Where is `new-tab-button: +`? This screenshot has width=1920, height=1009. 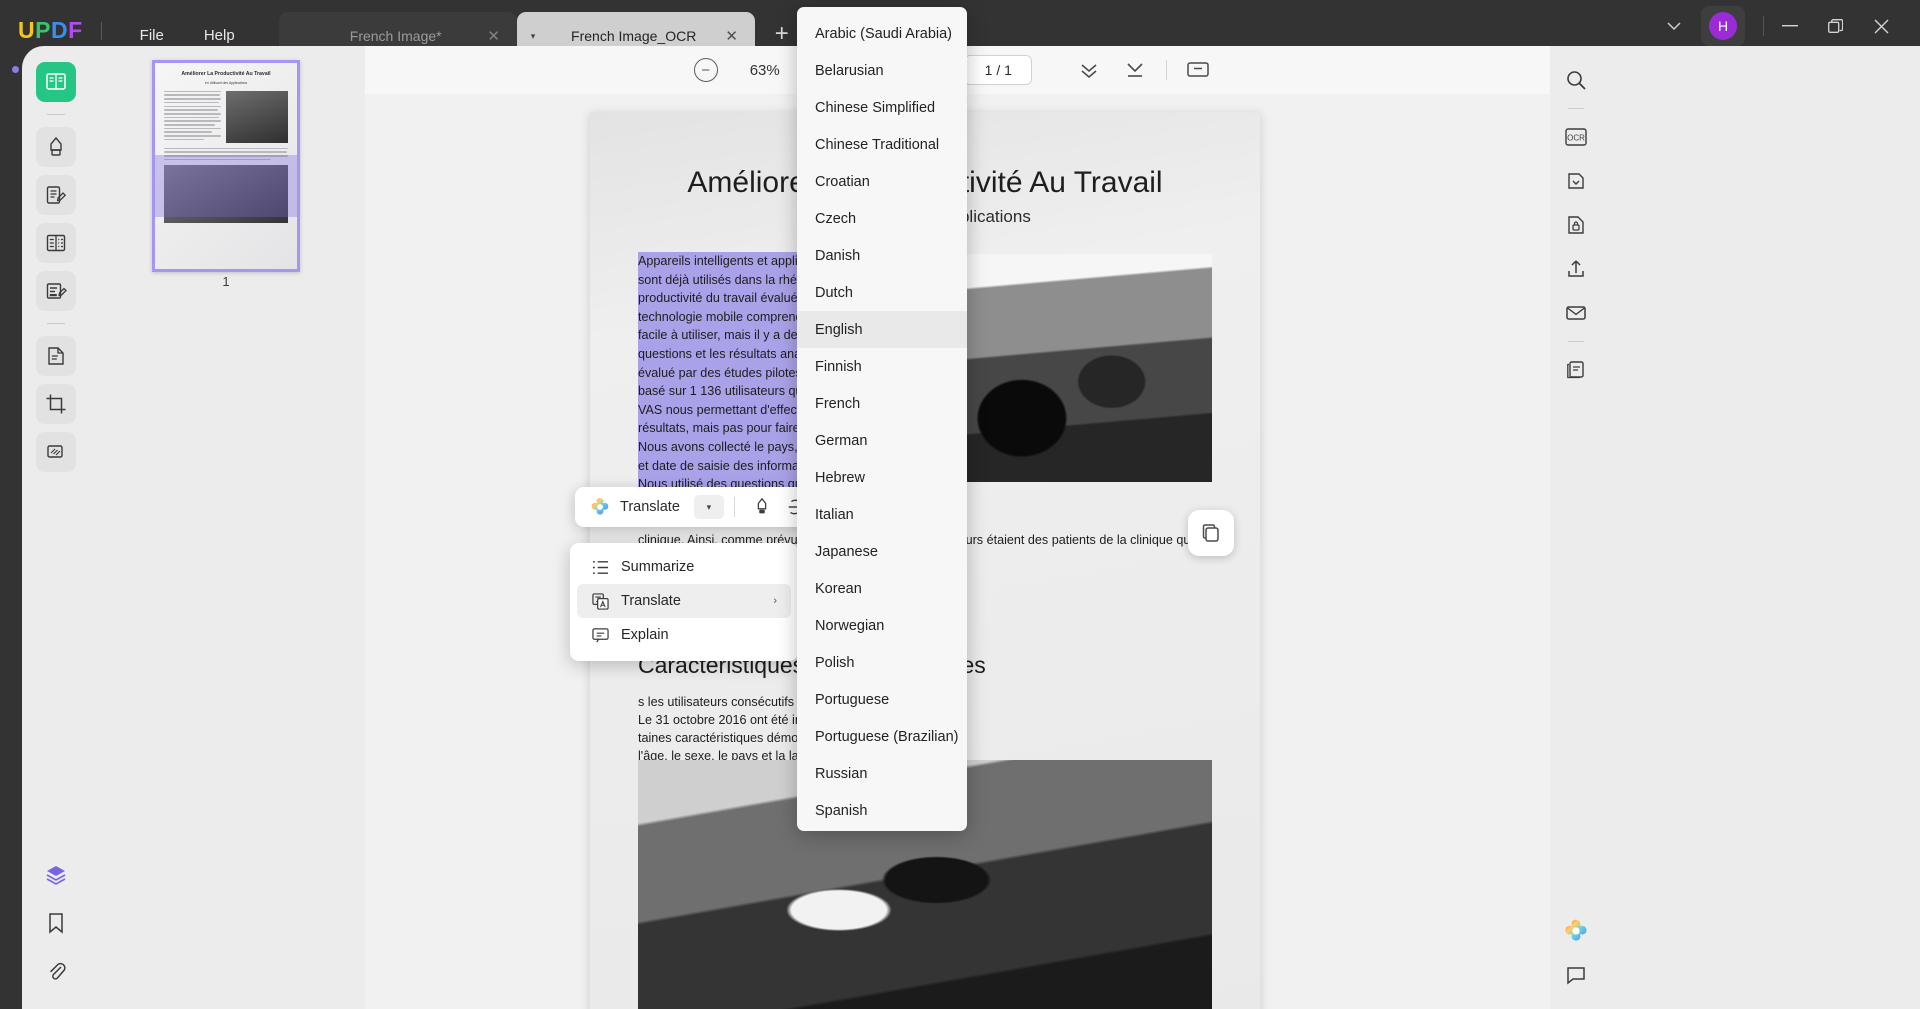 new-tab-button: + is located at coordinates (782, 34).